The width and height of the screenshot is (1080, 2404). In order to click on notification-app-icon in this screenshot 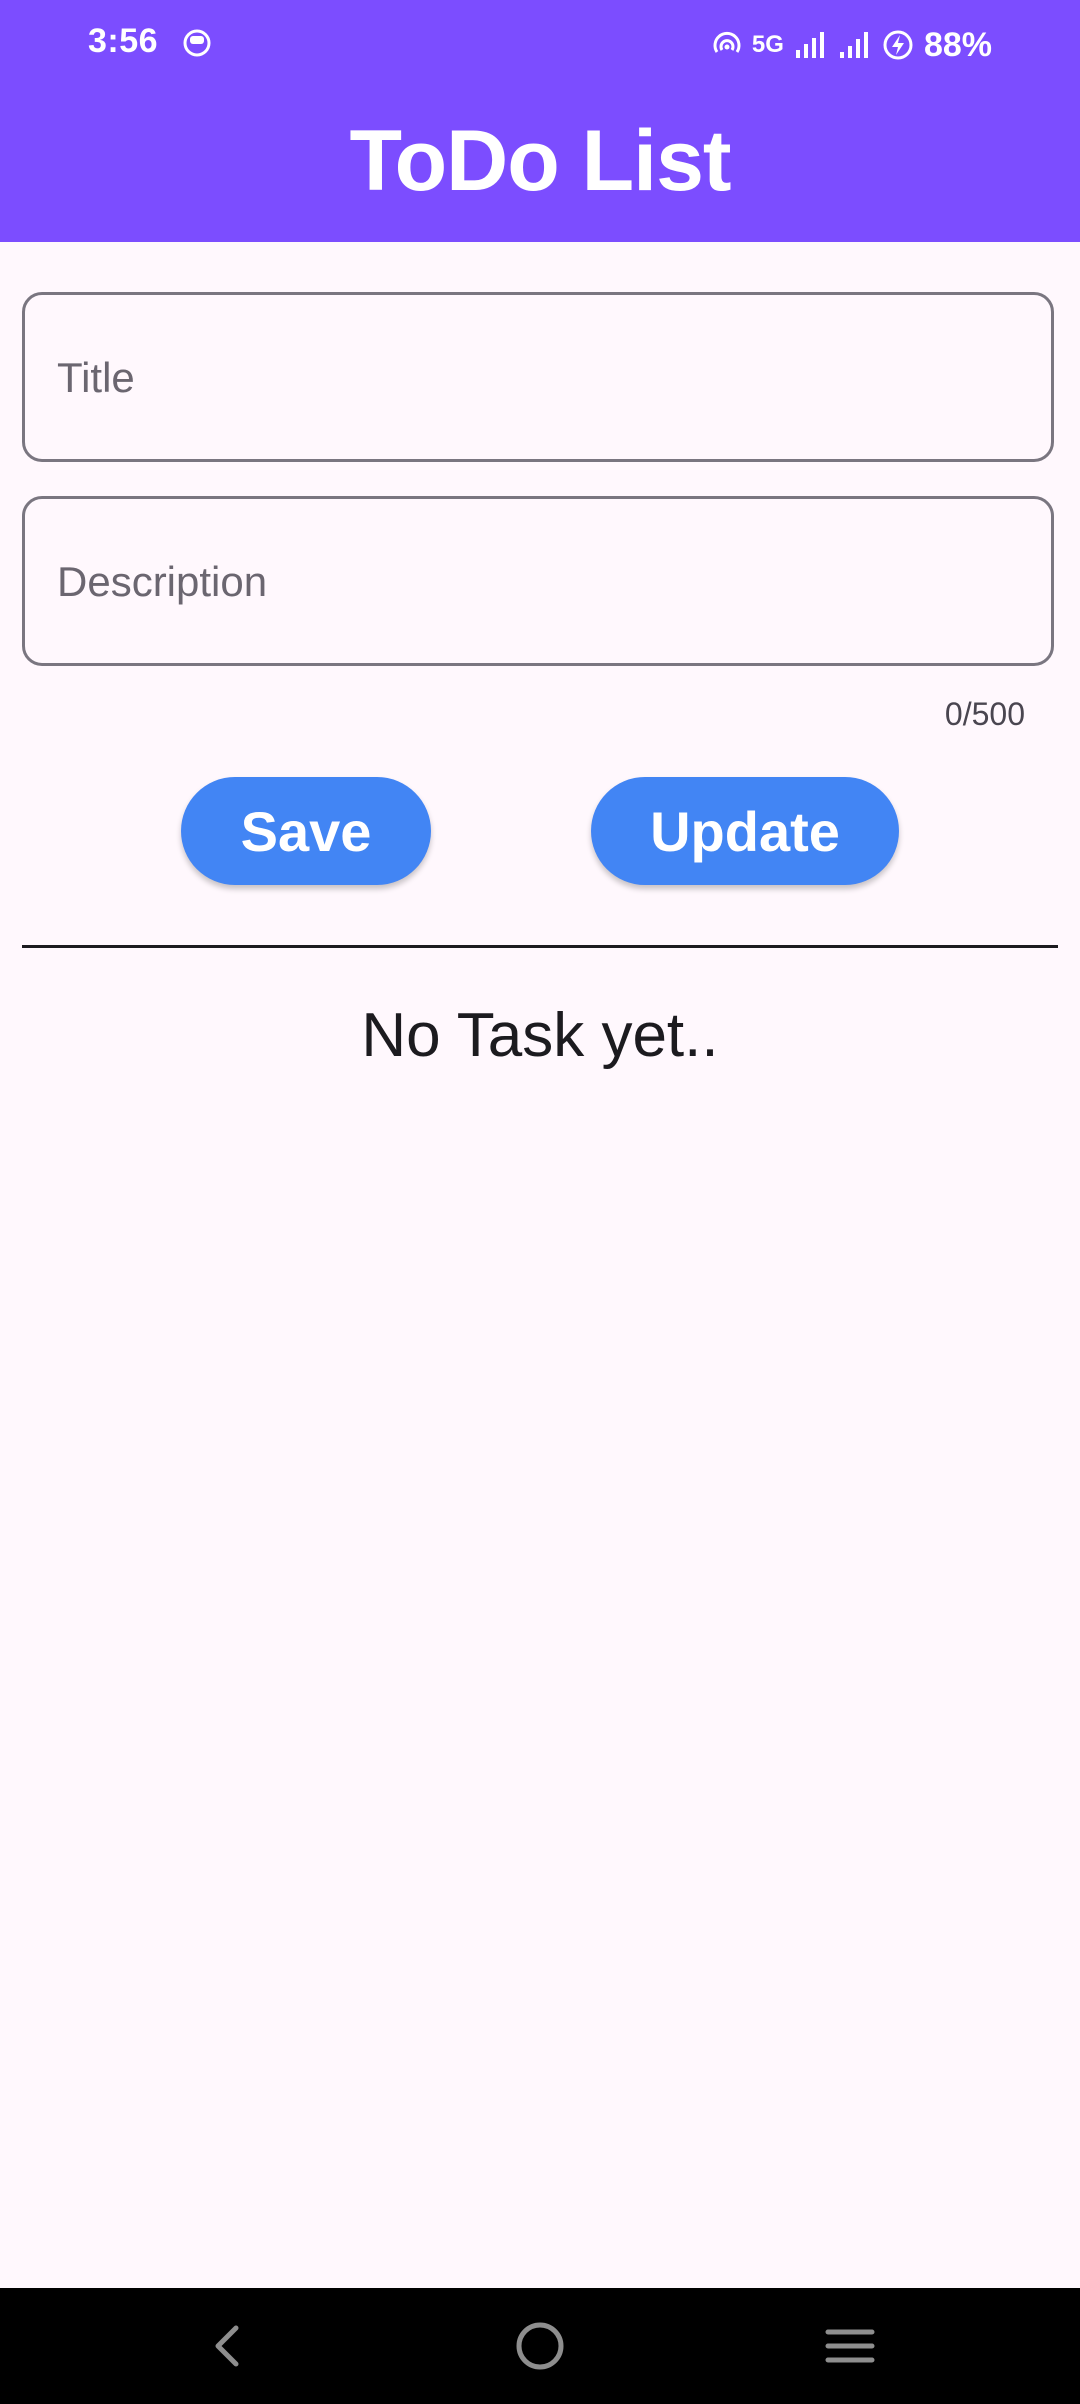, I will do `click(197, 43)`.